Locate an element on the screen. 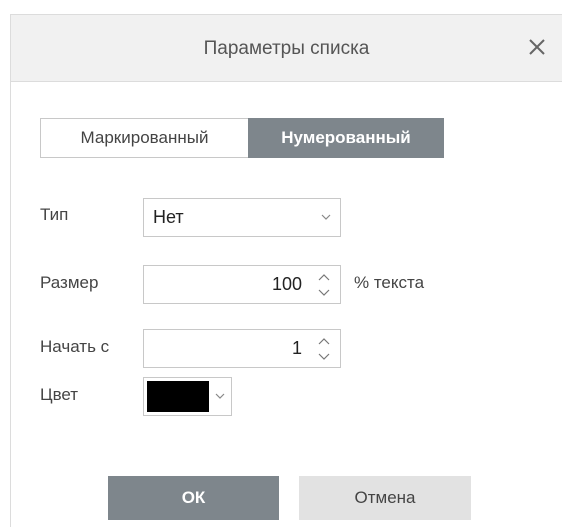 Image resolution: width=562 pixels, height=527 pixels. close-icon is located at coordinates (537, 47).